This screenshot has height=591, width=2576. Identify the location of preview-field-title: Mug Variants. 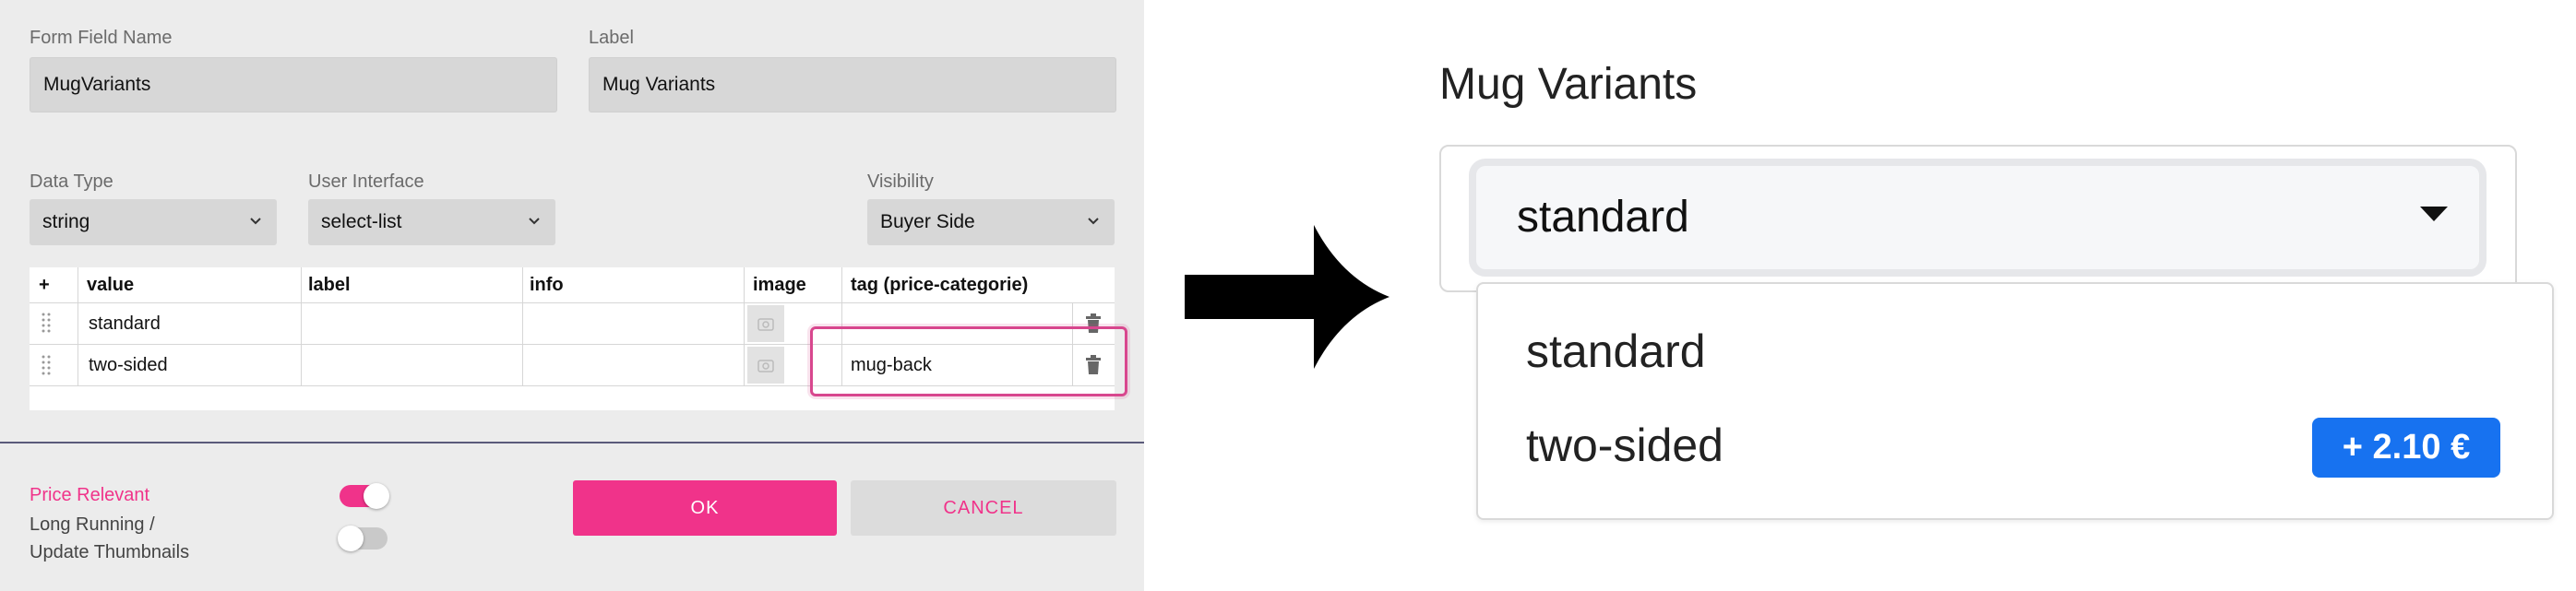
(1568, 84).